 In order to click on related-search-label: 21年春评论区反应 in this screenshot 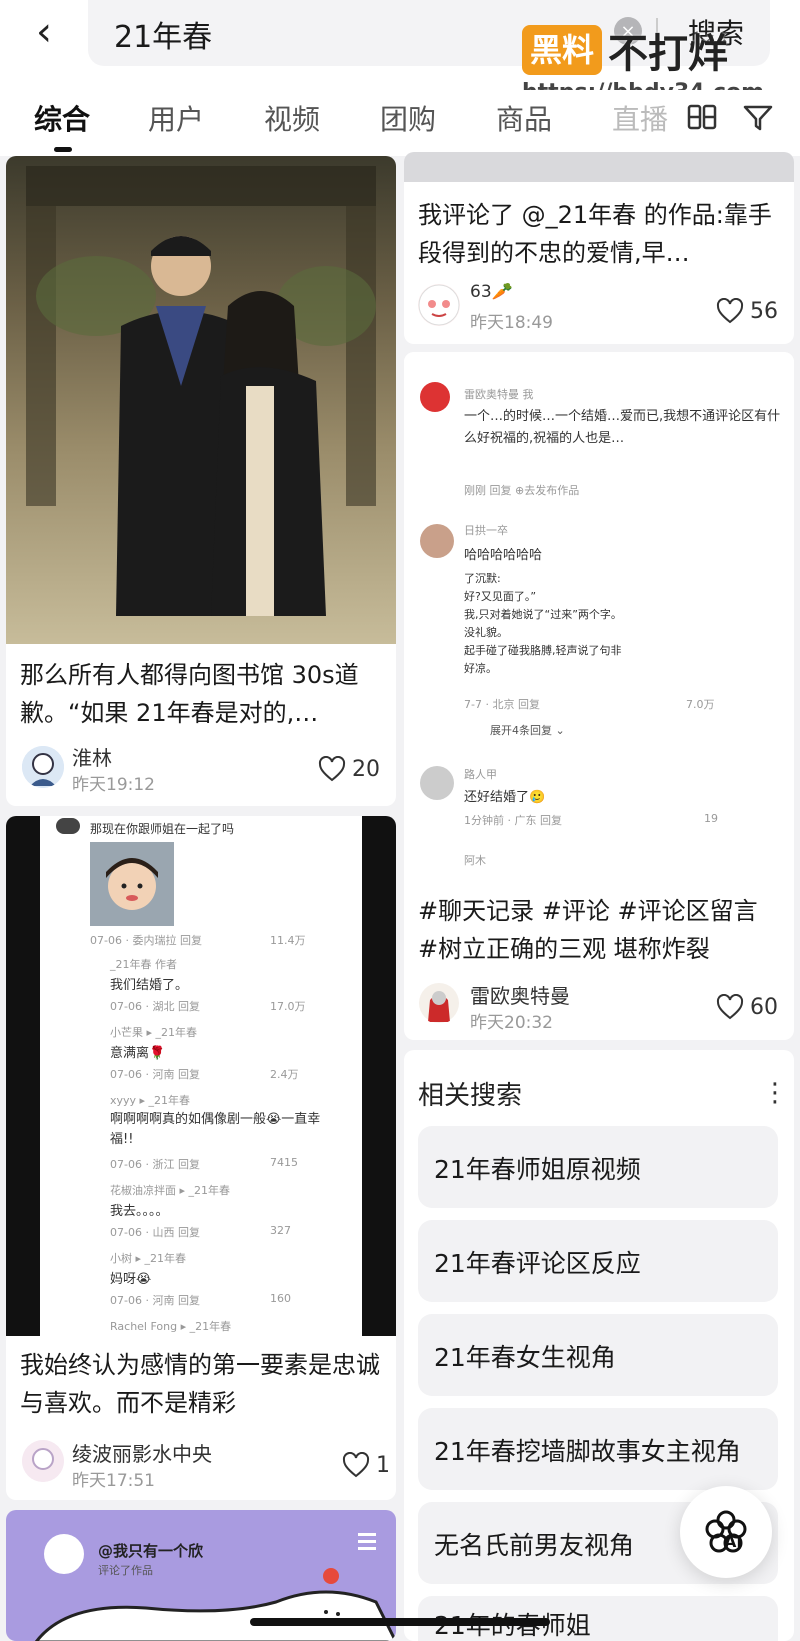, I will do `click(537, 1263)`.